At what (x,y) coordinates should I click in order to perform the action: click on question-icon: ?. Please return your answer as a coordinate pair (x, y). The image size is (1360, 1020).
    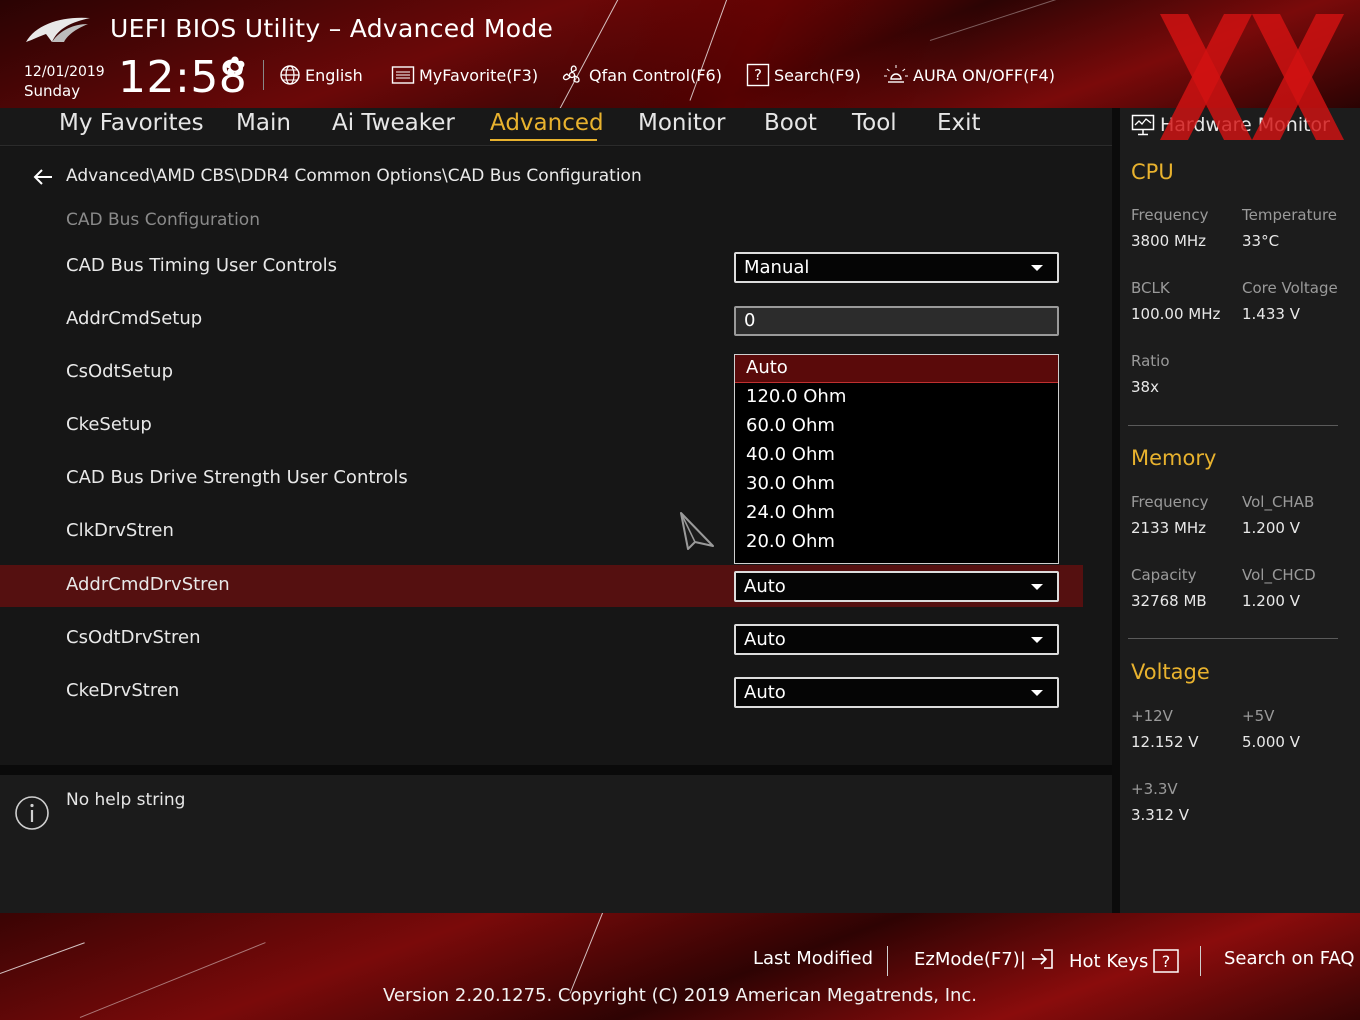
    Looking at the image, I should click on (1166, 961).